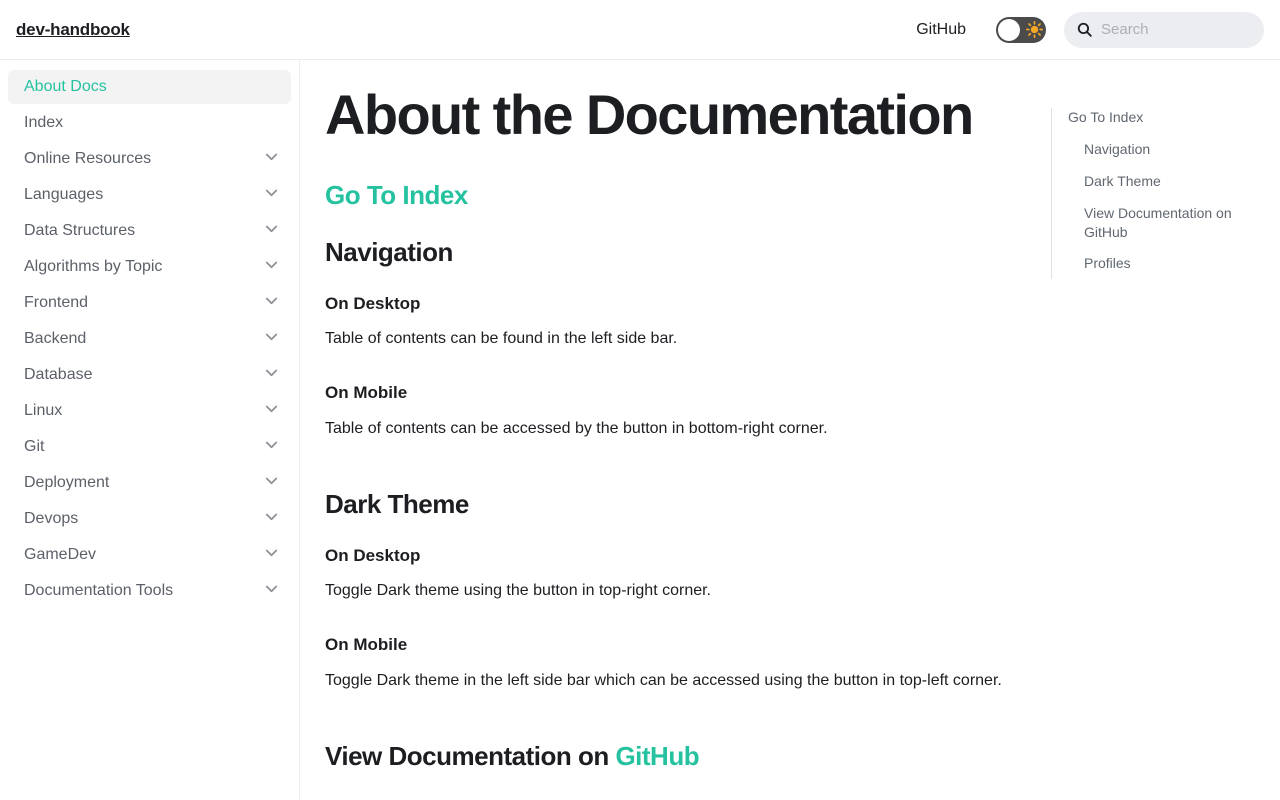 This screenshot has width=1280, height=800. Describe the element at coordinates (55, 338) in the screenshot. I see `sidebar-item-label: Backend` at that location.